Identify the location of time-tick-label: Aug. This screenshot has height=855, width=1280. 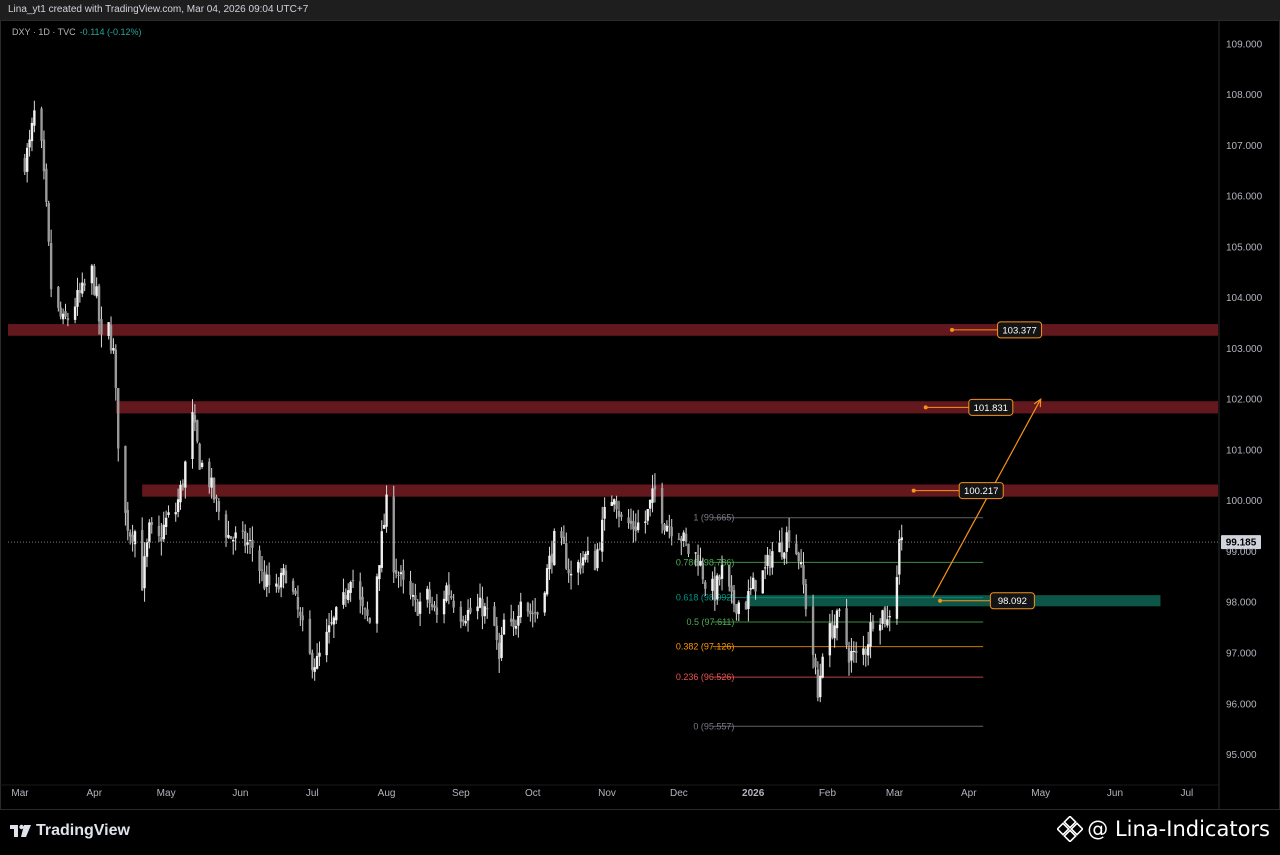
(387, 793).